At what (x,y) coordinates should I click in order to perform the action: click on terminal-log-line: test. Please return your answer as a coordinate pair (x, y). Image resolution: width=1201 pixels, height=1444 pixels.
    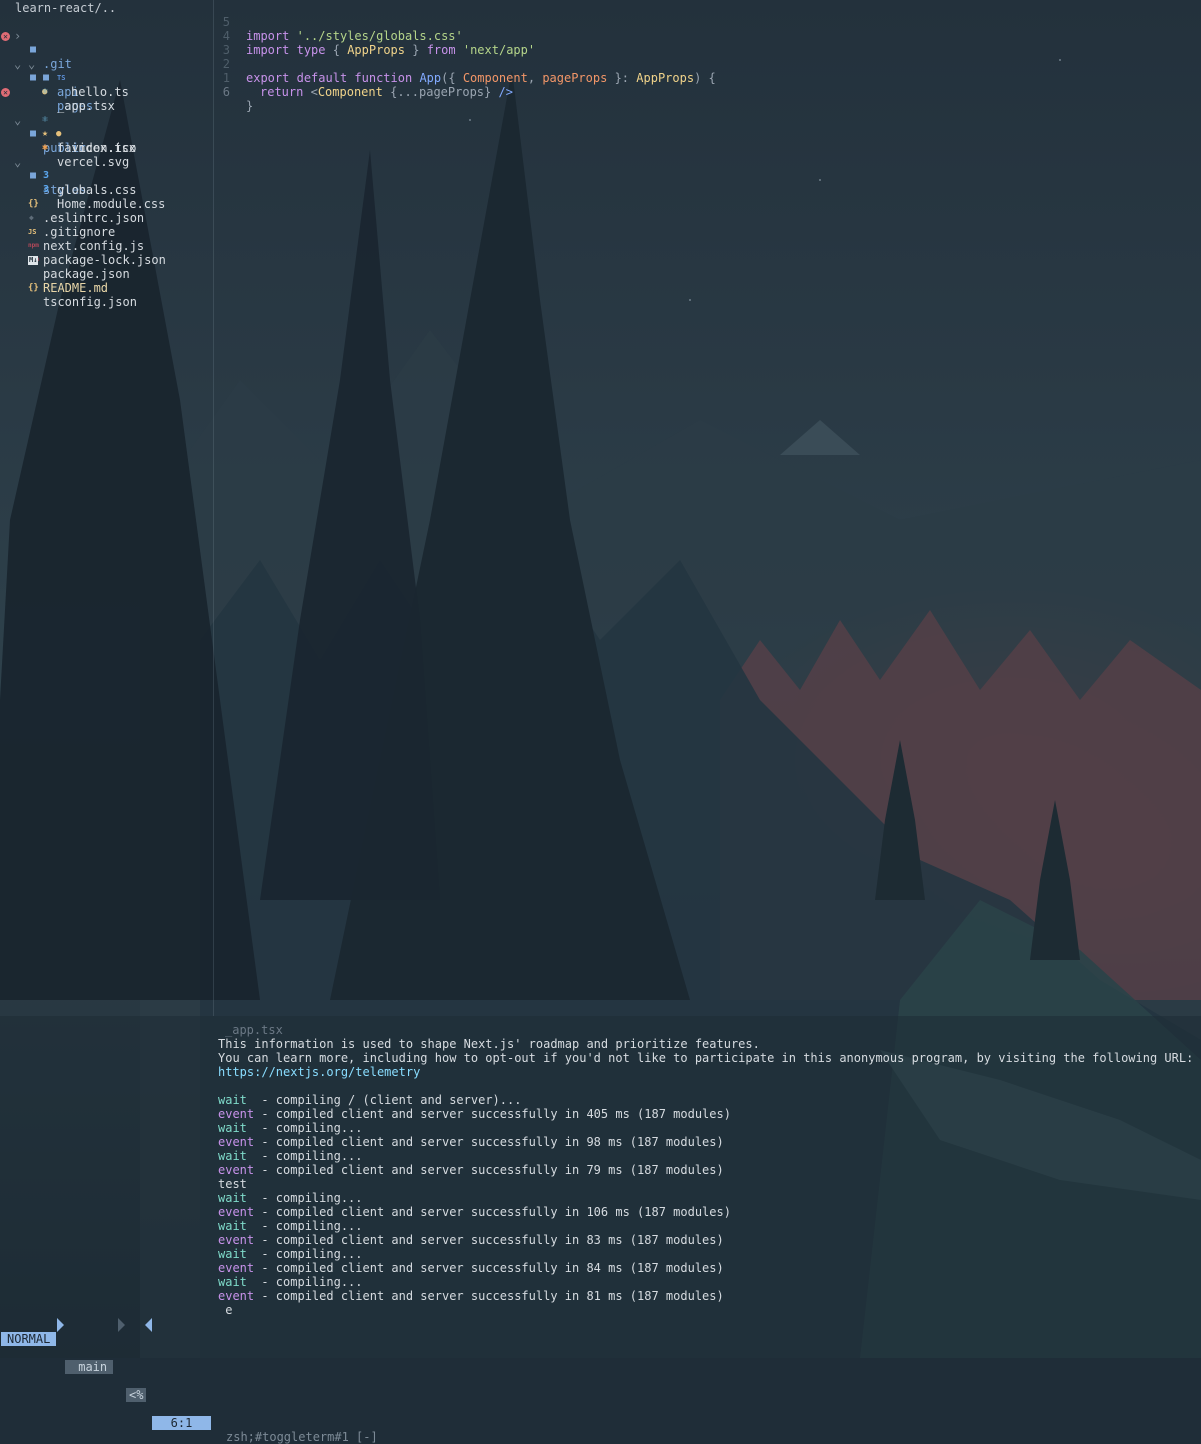
    Looking at the image, I should click on (232, 1184).